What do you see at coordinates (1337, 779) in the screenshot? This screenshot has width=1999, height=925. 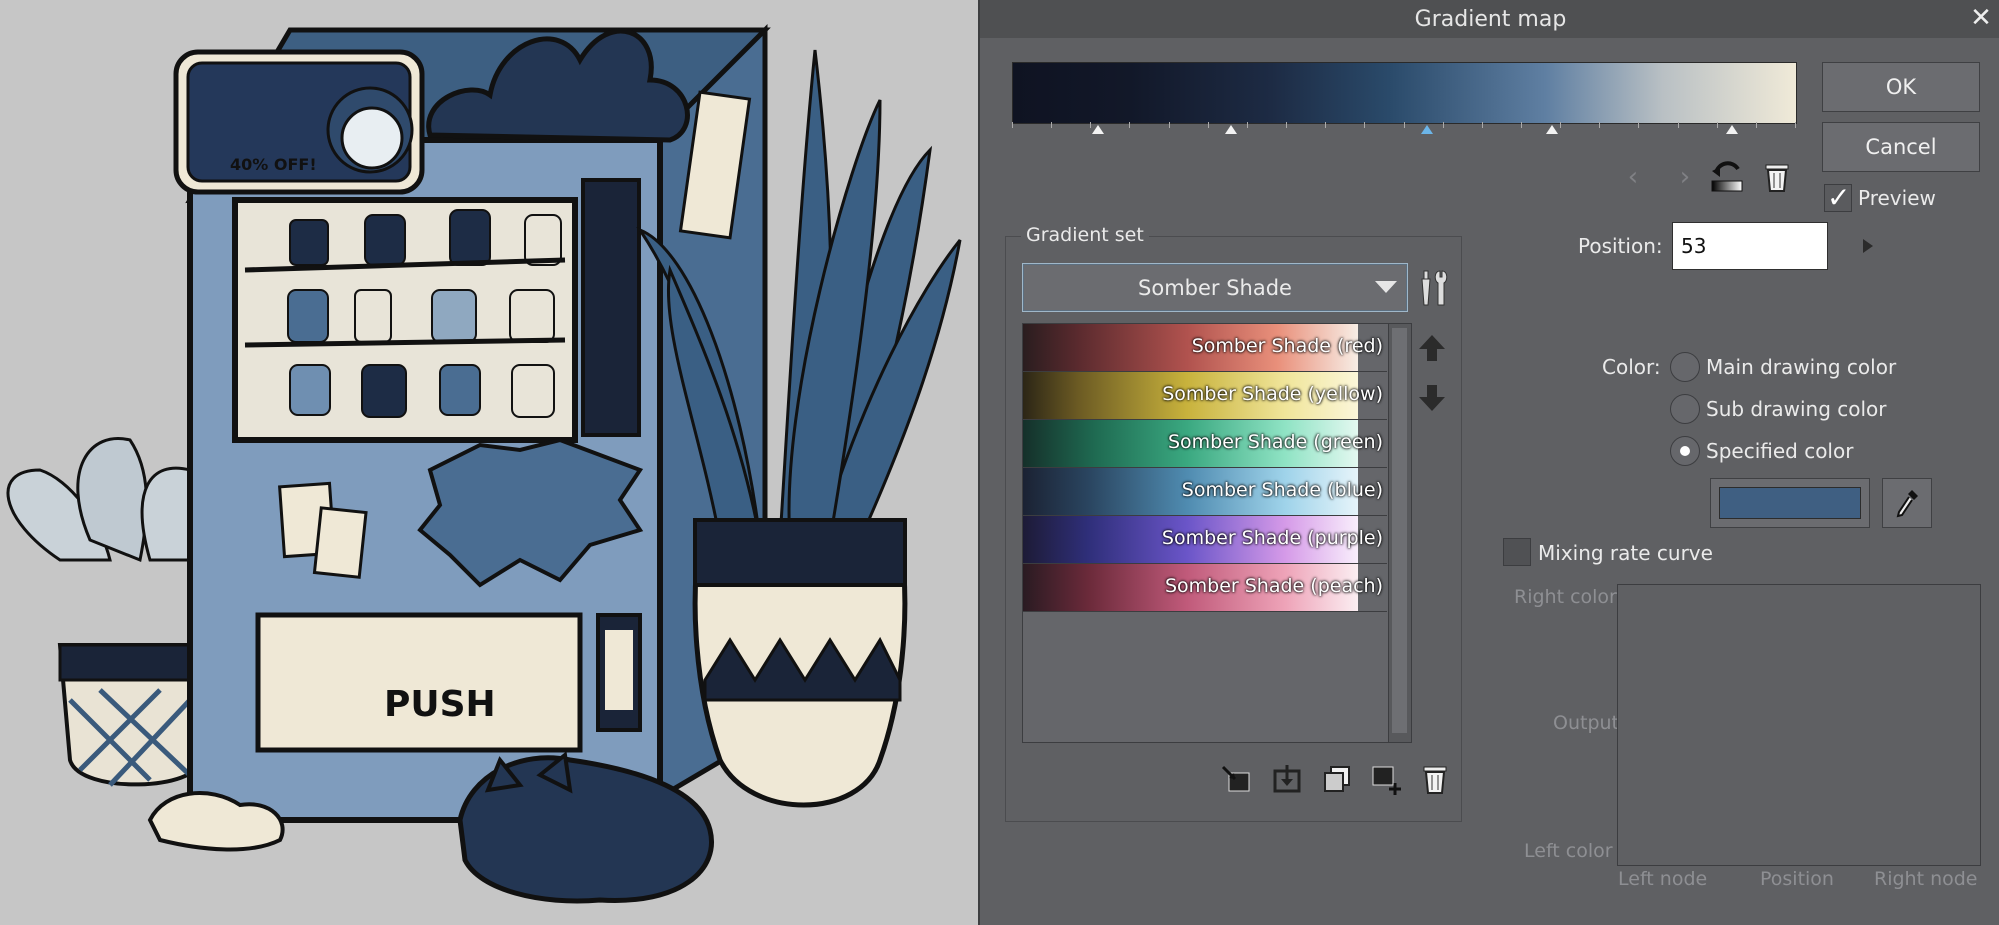 I see `duplicate-gradient-icon` at bounding box center [1337, 779].